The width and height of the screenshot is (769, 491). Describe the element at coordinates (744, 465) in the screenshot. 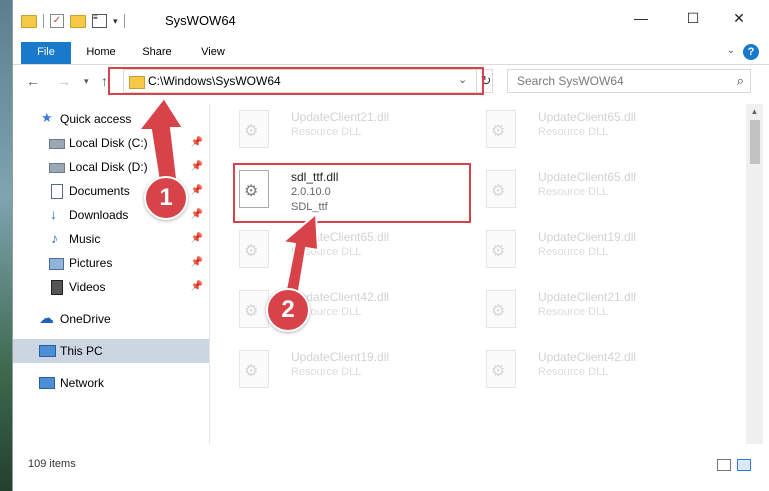

I see `large-icons-view-icon` at that location.